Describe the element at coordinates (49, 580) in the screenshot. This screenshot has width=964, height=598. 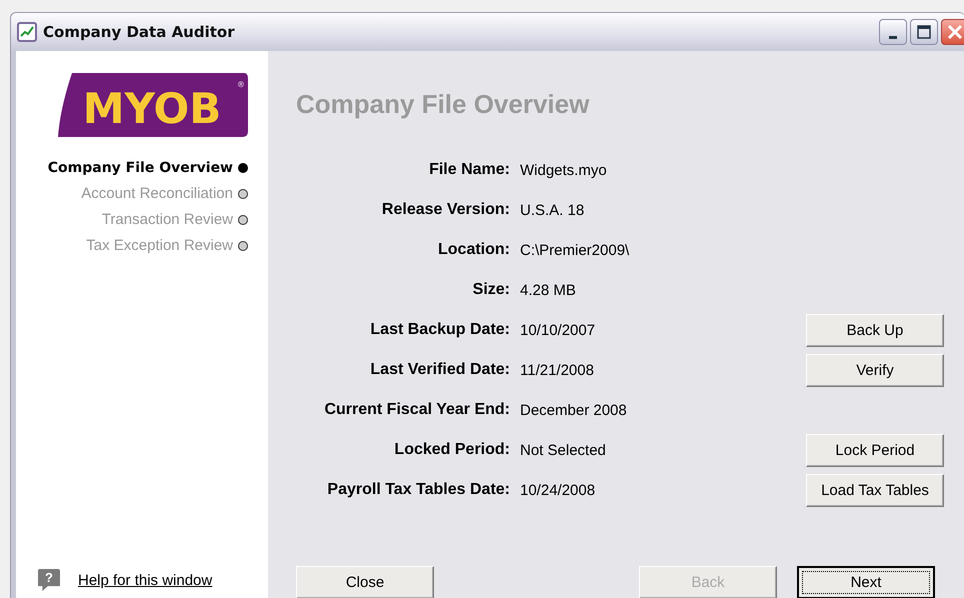
I see `help-icon: ?` at that location.